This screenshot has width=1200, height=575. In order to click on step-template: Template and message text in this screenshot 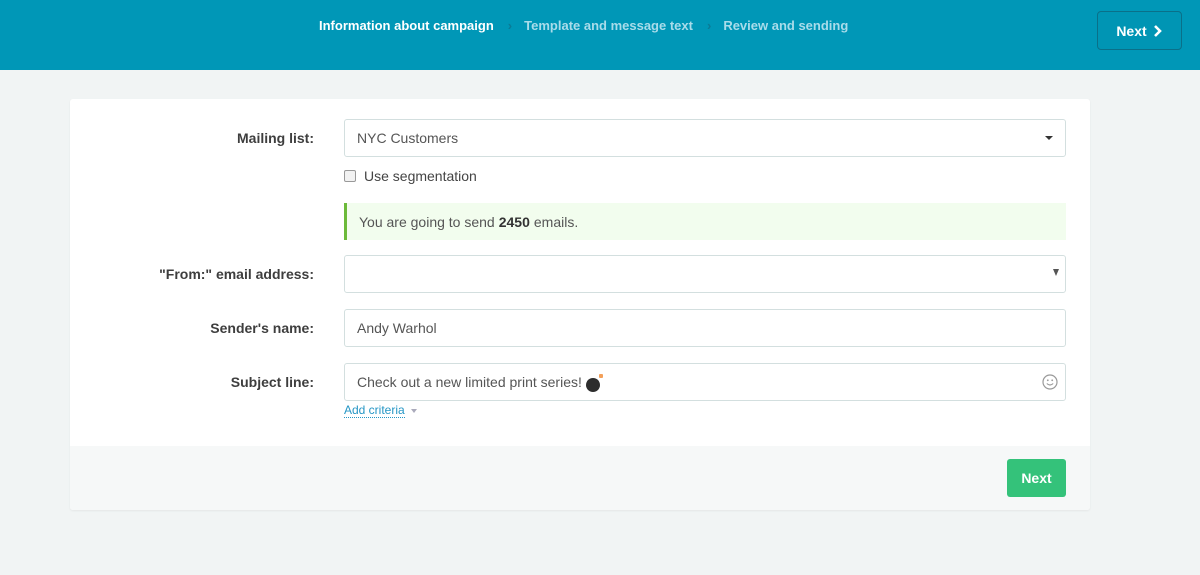, I will do `click(608, 25)`.